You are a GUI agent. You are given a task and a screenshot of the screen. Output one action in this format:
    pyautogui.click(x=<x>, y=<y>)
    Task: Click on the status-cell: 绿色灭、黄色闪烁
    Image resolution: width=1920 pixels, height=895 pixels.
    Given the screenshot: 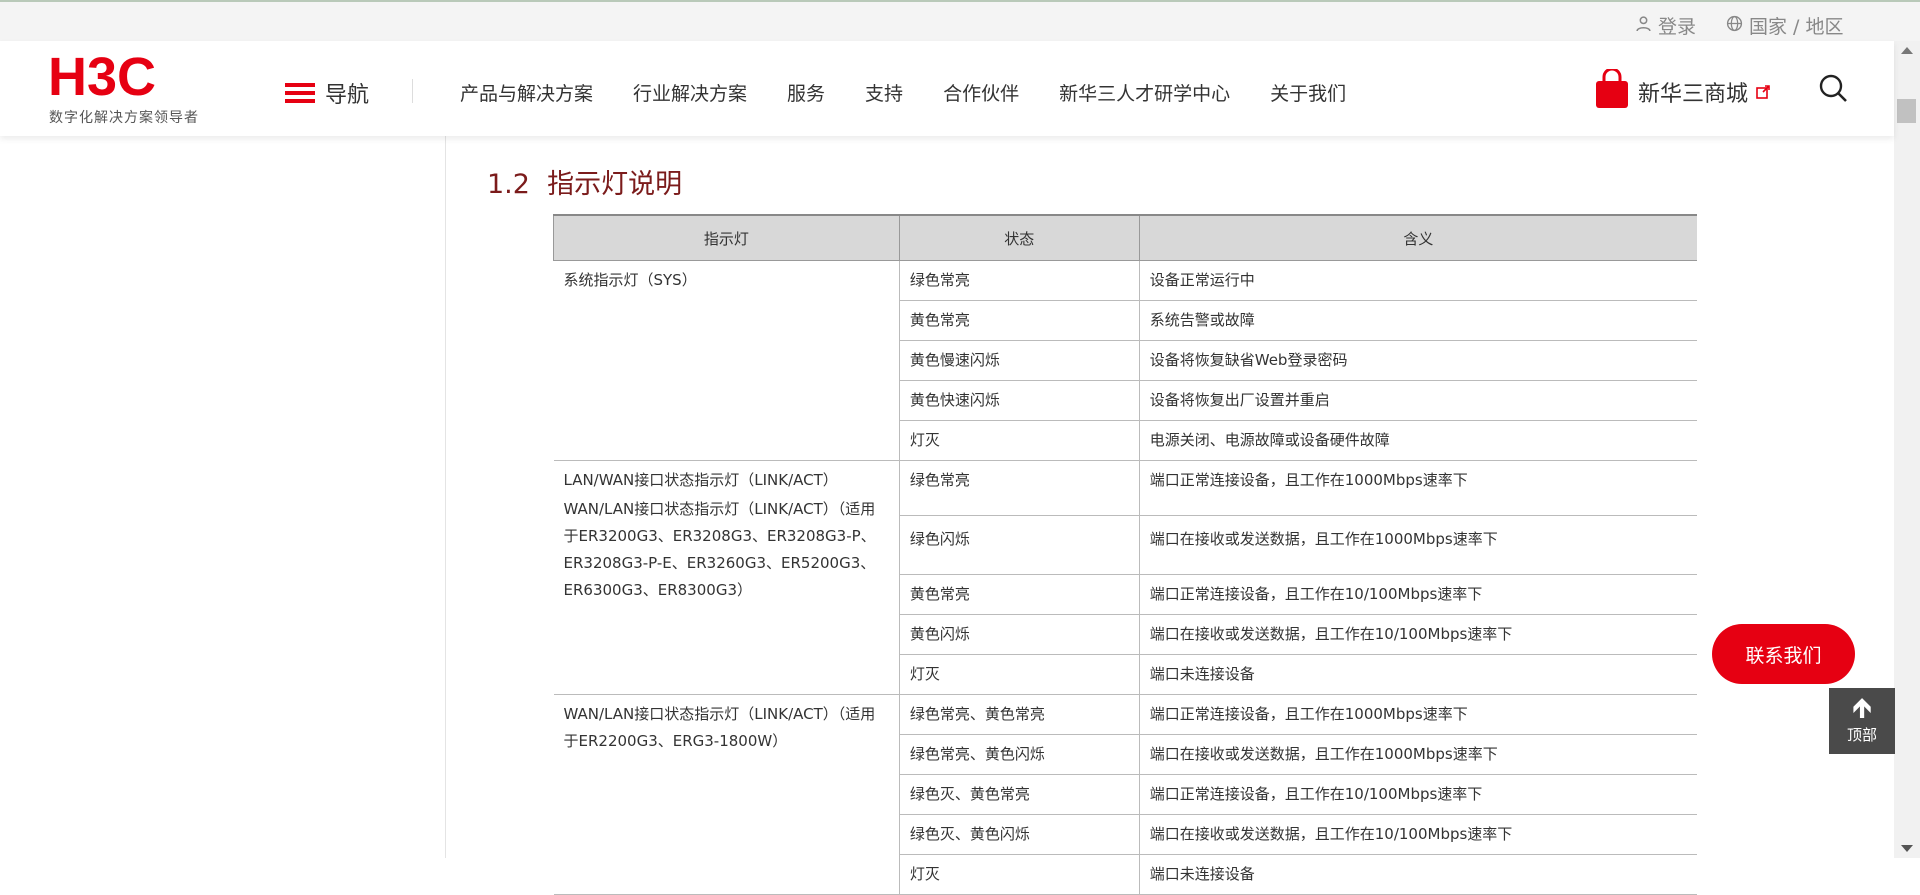 What is the action you would take?
    pyautogui.click(x=1019, y=834)
    